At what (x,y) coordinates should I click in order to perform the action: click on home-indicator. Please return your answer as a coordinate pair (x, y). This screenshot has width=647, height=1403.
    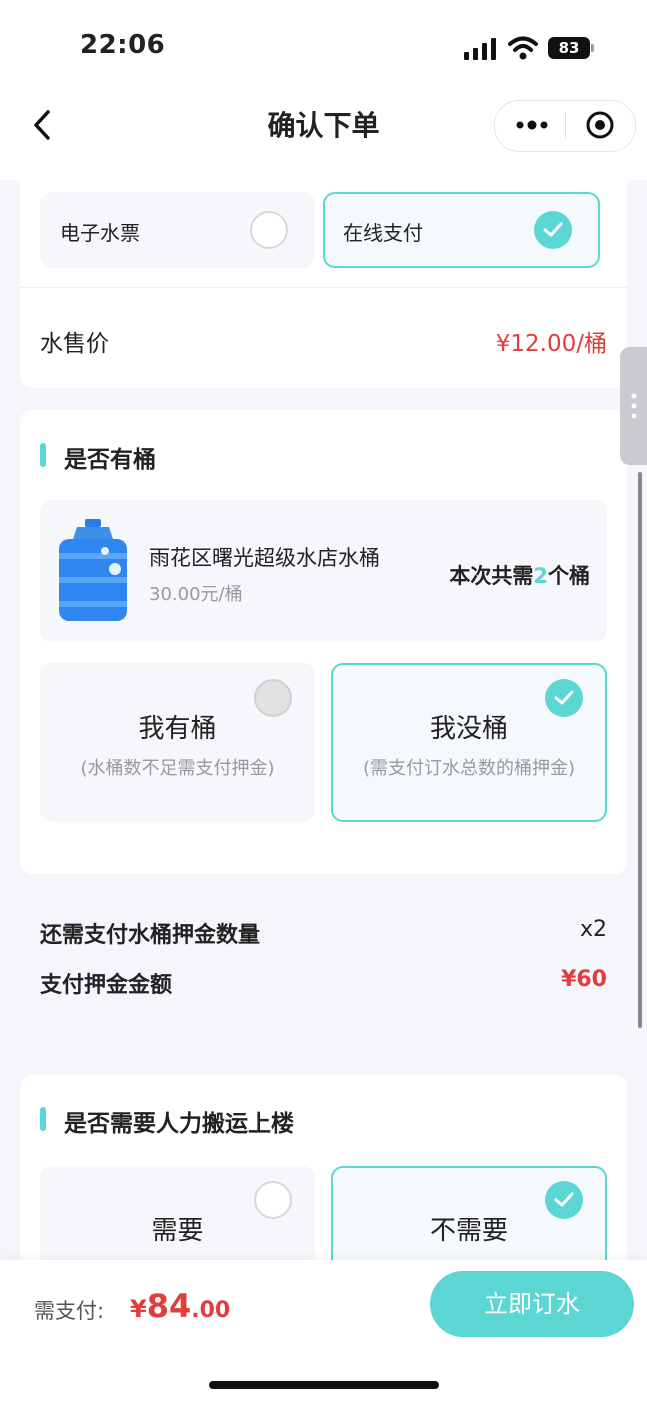
    Looking at the image, I should click on (324, 1385).